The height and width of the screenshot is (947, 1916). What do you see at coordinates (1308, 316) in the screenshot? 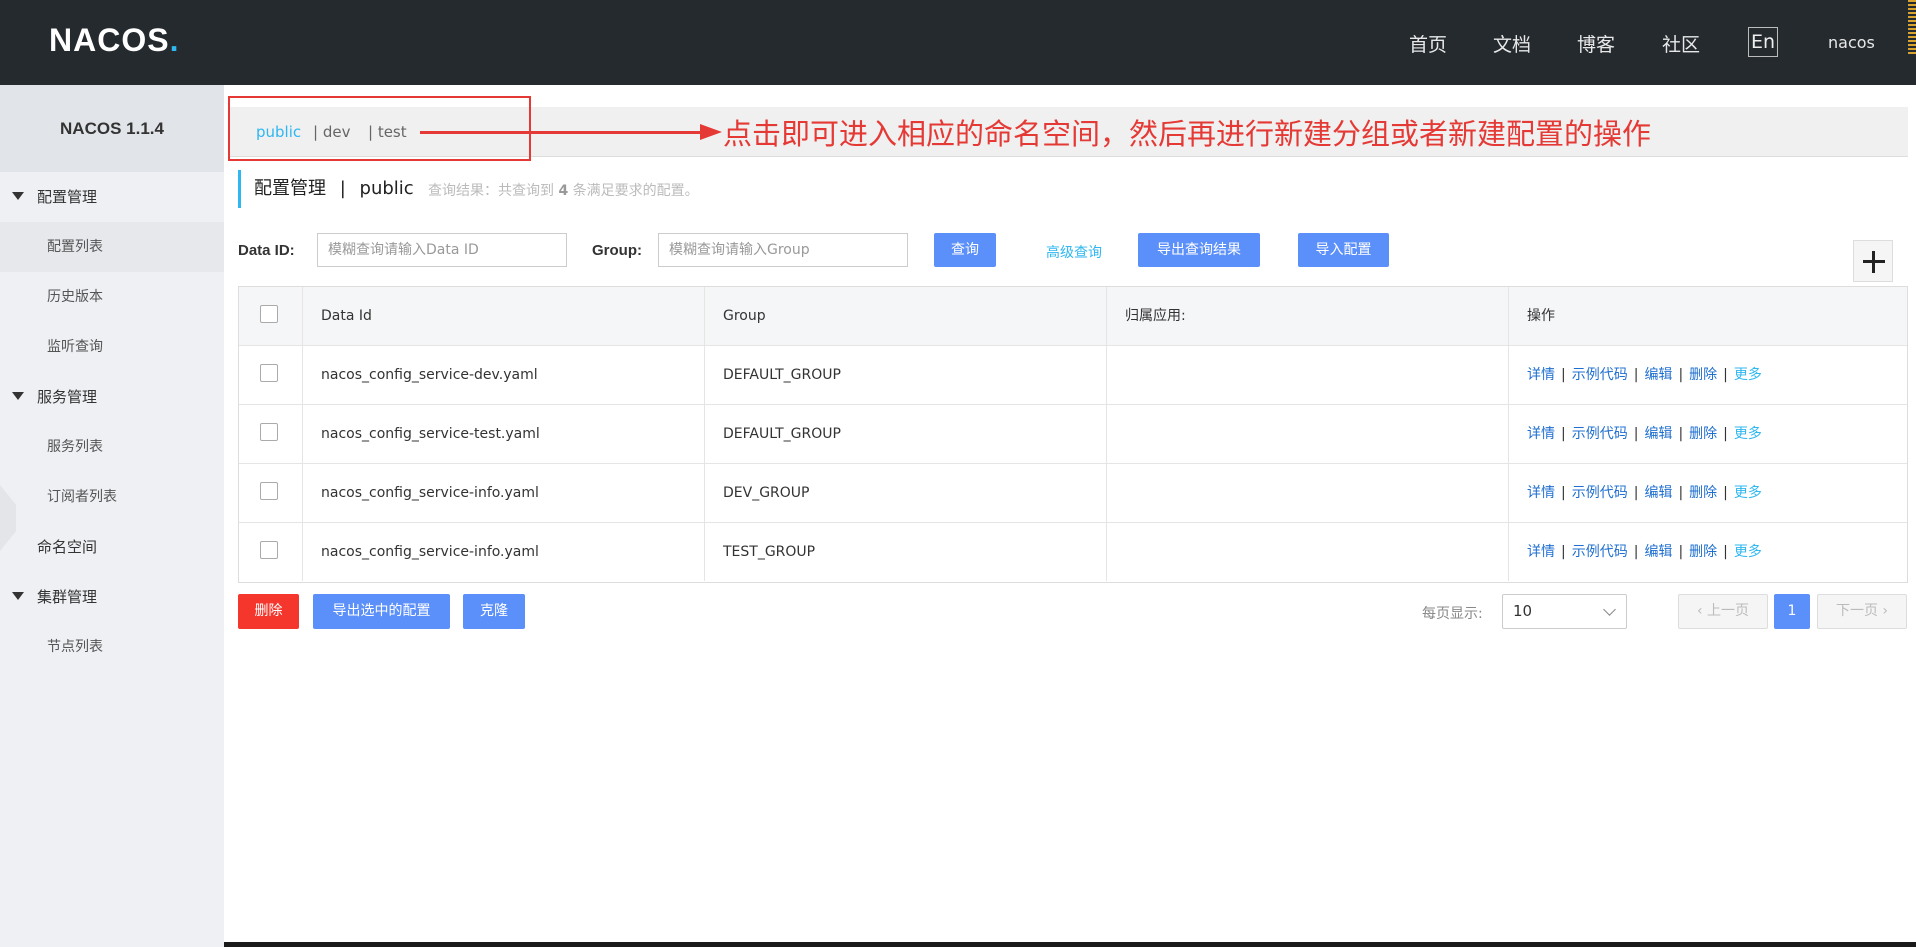
I see `column-header-app: 归属应用:` at bounding box center [1308, 316].